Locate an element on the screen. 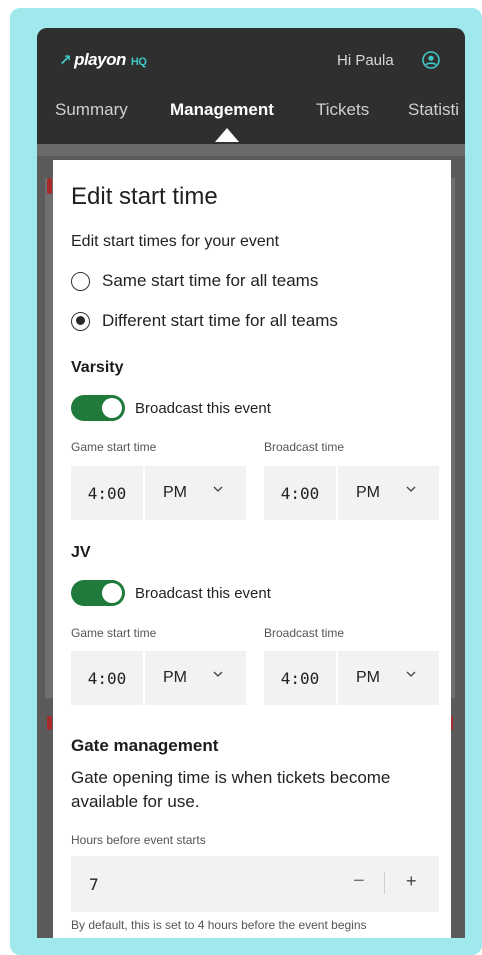 The width and height of the screenshot is (482, 955). option-label: Different start time for all teams is located at coordinates (220, 320).